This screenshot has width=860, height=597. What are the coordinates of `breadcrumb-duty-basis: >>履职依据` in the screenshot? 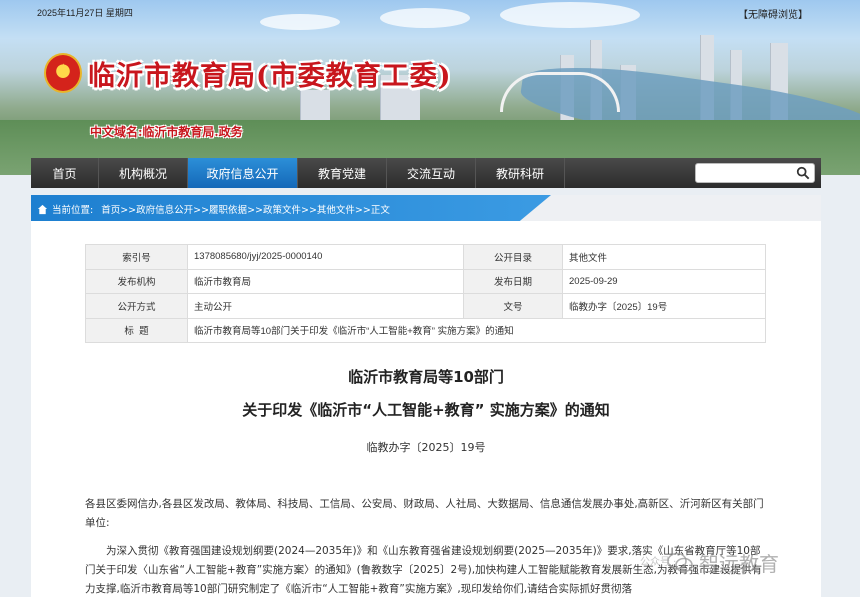 It's located at (220, 209).